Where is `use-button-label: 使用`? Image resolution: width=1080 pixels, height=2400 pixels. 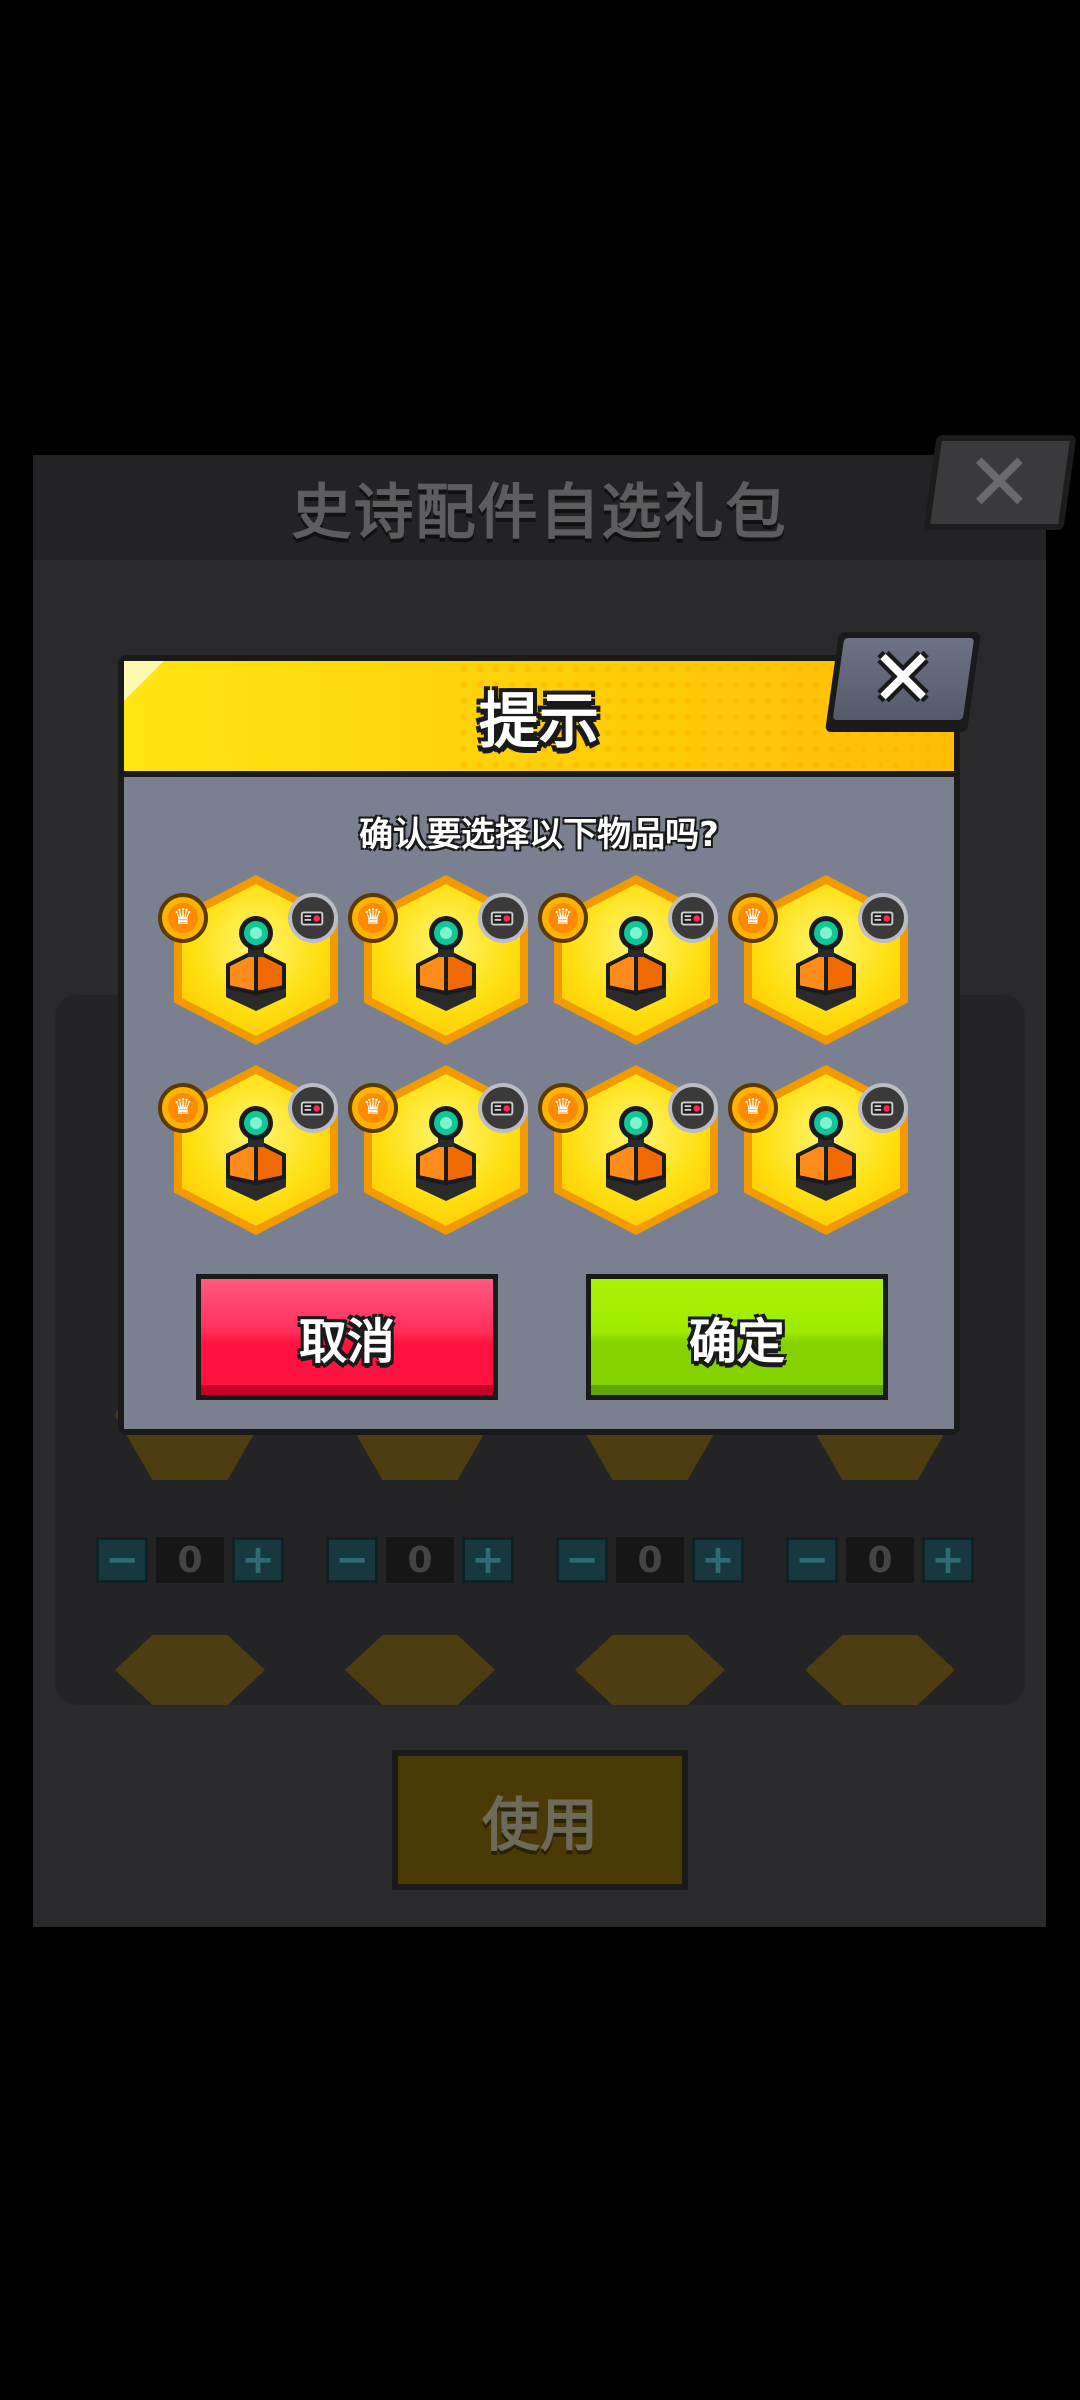 use-button-label: 使用 is located at coordinates (539, 1825).